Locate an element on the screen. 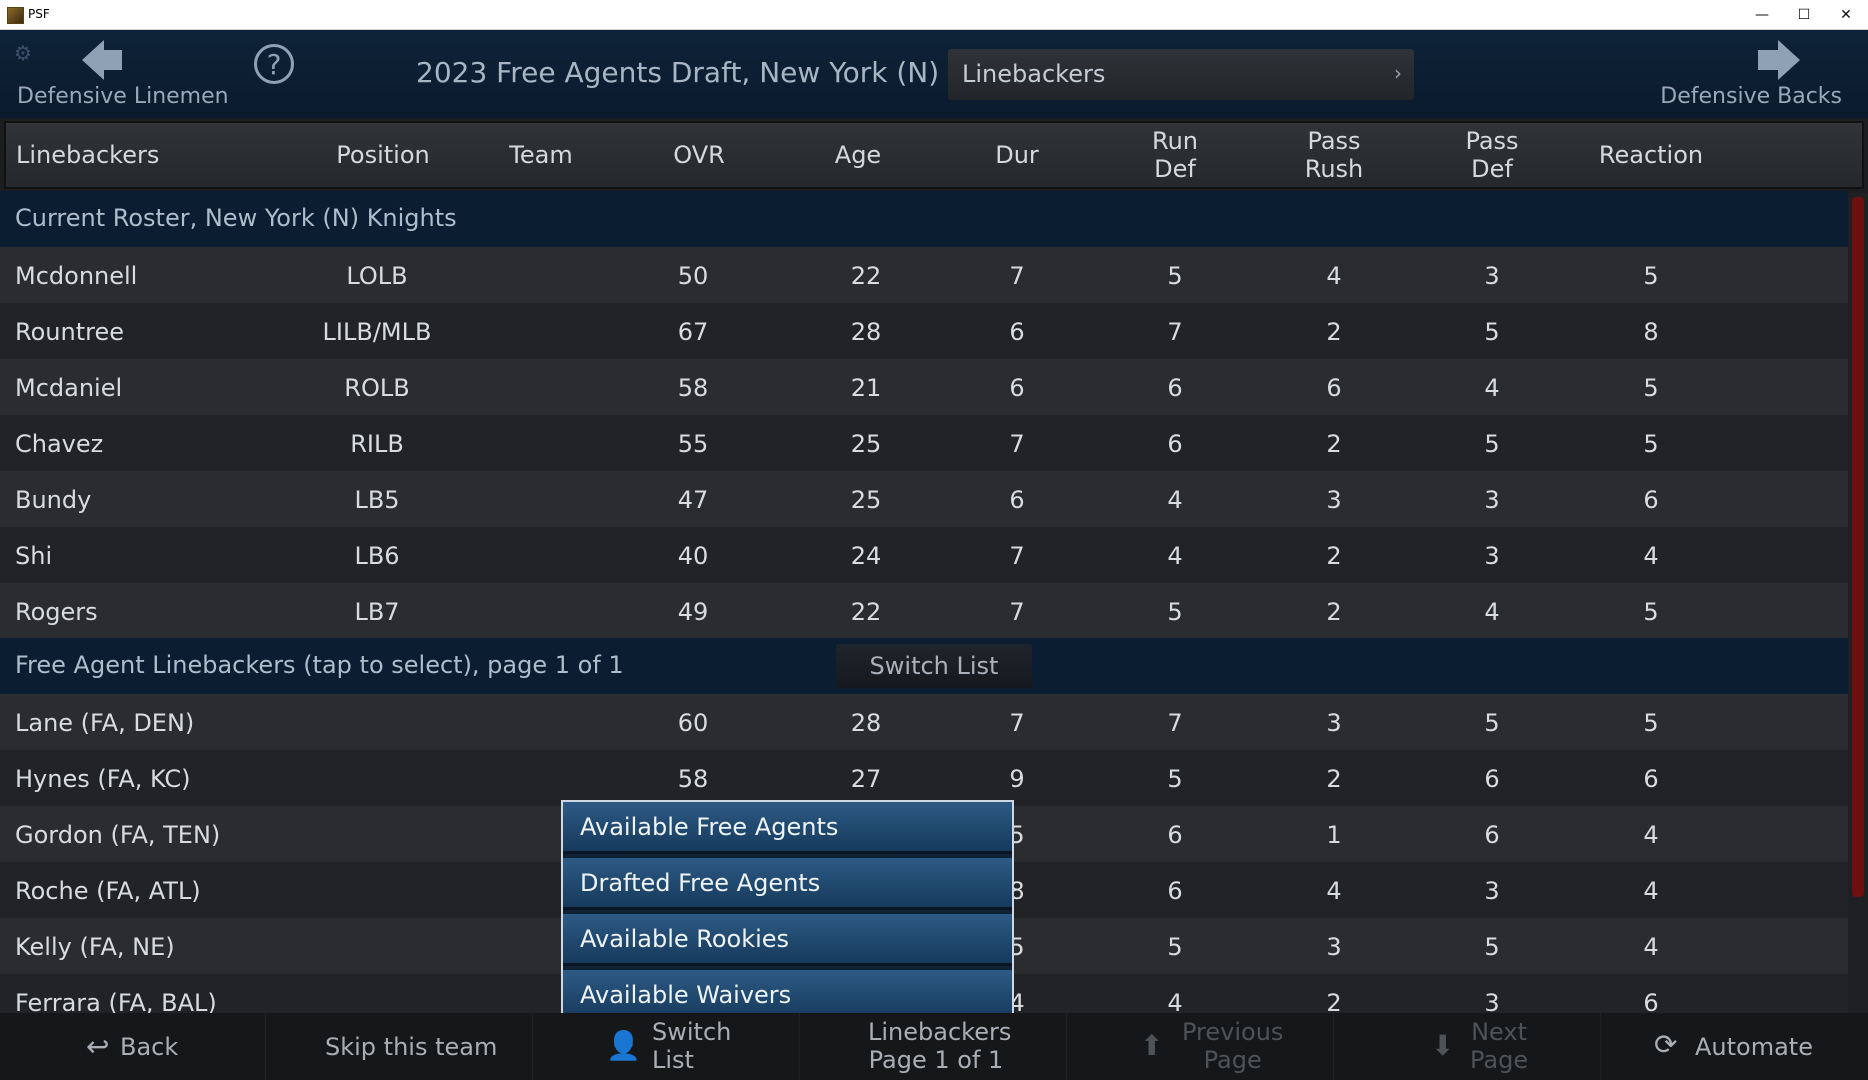 The image size is (1868, 1080). scrollbar is located at coordinates (1858, 603).